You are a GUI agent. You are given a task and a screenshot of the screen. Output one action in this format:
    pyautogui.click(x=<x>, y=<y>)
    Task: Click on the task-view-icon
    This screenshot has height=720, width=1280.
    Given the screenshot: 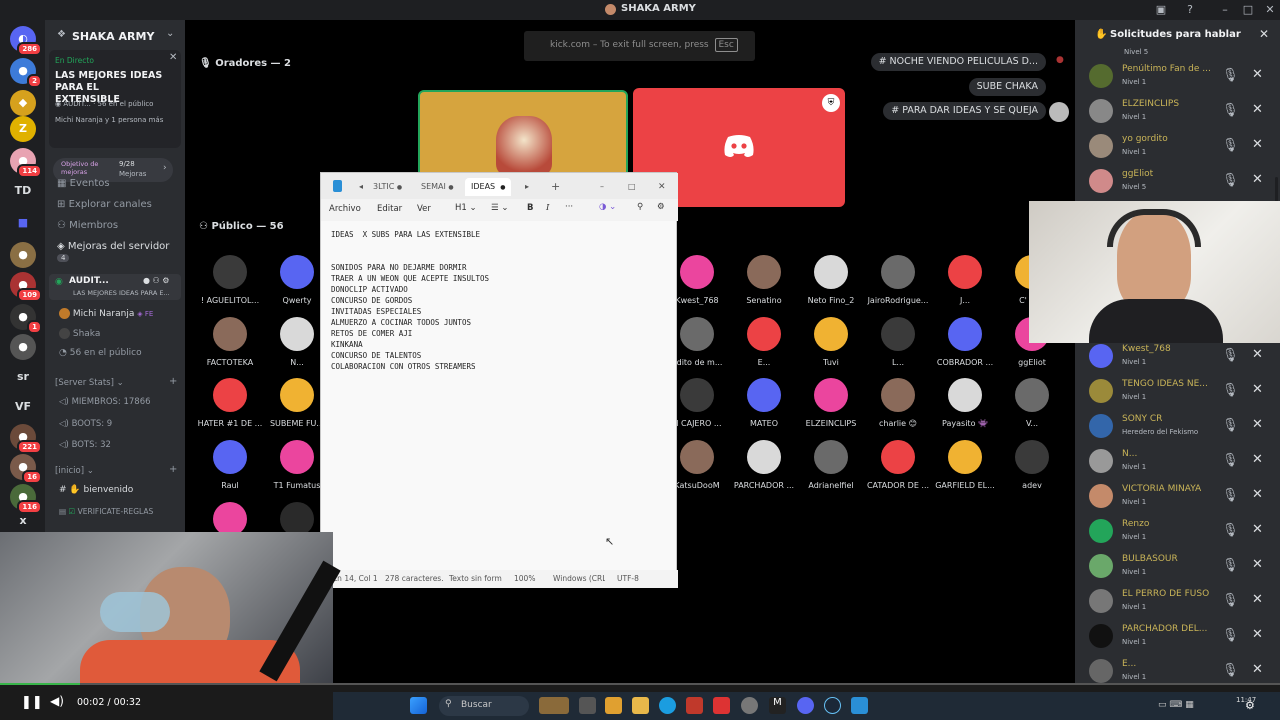 What is the action you would take?
    pyautogui.click(x=587, y=705)
    